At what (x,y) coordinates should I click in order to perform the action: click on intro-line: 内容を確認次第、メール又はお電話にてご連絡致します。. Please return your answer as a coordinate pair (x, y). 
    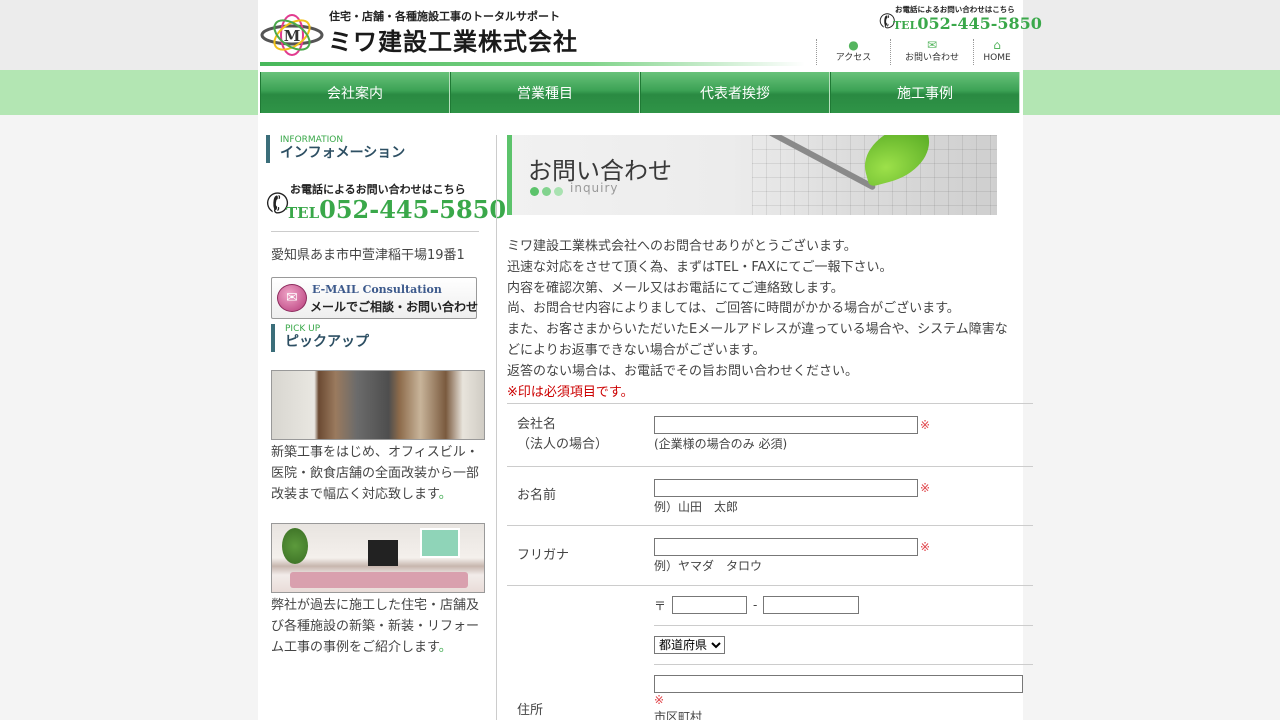
    Looking at the image, I should click on (675, 288).